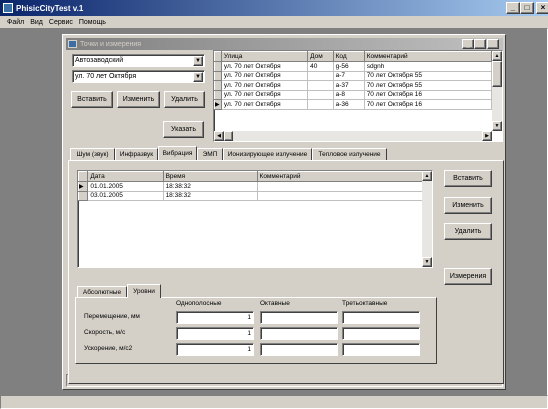 The image size is (548, 409). Describe the element at coordinates (468, 178) in the screenshot. I see `measure-insert-button: Вставить` at that location.